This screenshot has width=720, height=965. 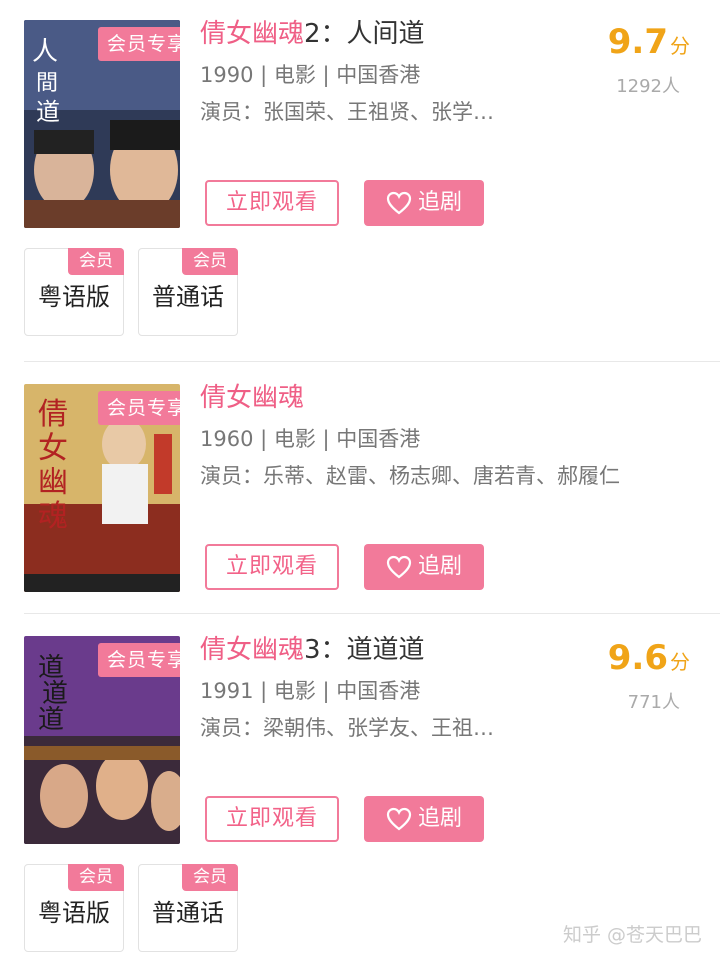 What do you see at coordinates (364, 34) in the screenshot?
I see `title-suffix: 2：人间道` at bounding box center [364, 34].